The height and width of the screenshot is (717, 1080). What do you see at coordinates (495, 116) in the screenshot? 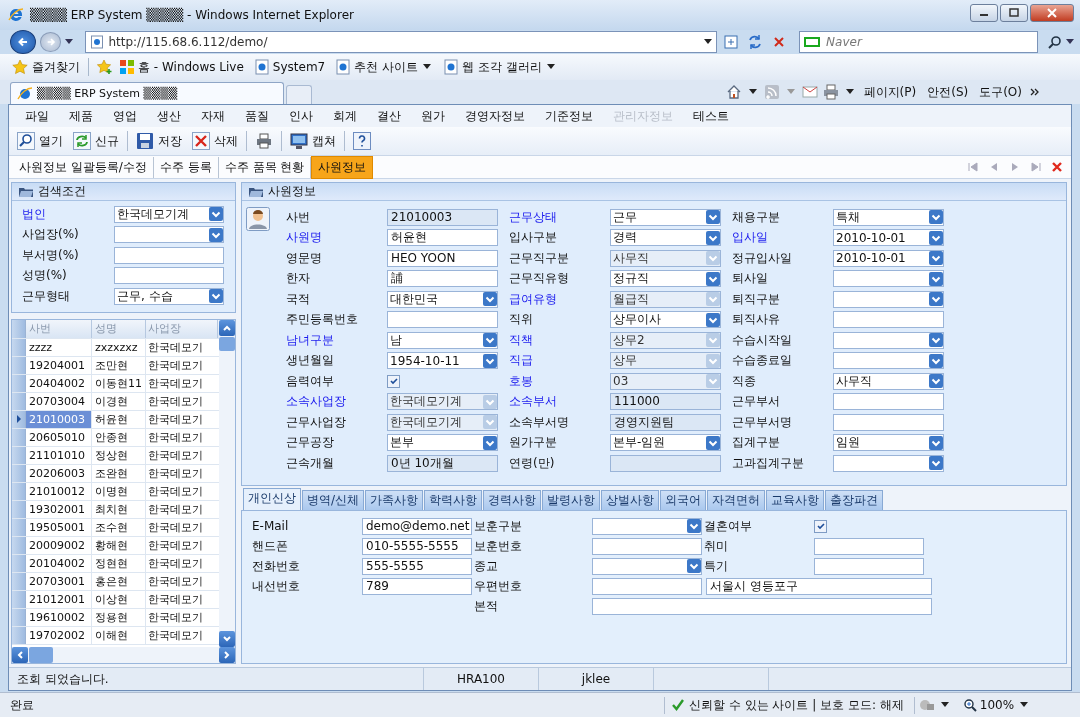
I see `menu-item: 경영자정보` at bounding box center [495, 116].